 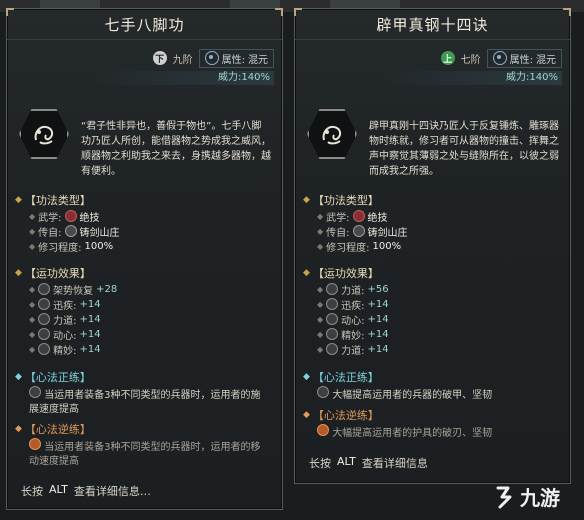 What do you see at coordinates (526, 496) in the screenshot?
I see `watermark-logo: 九游` at bounding box center [526, 496].